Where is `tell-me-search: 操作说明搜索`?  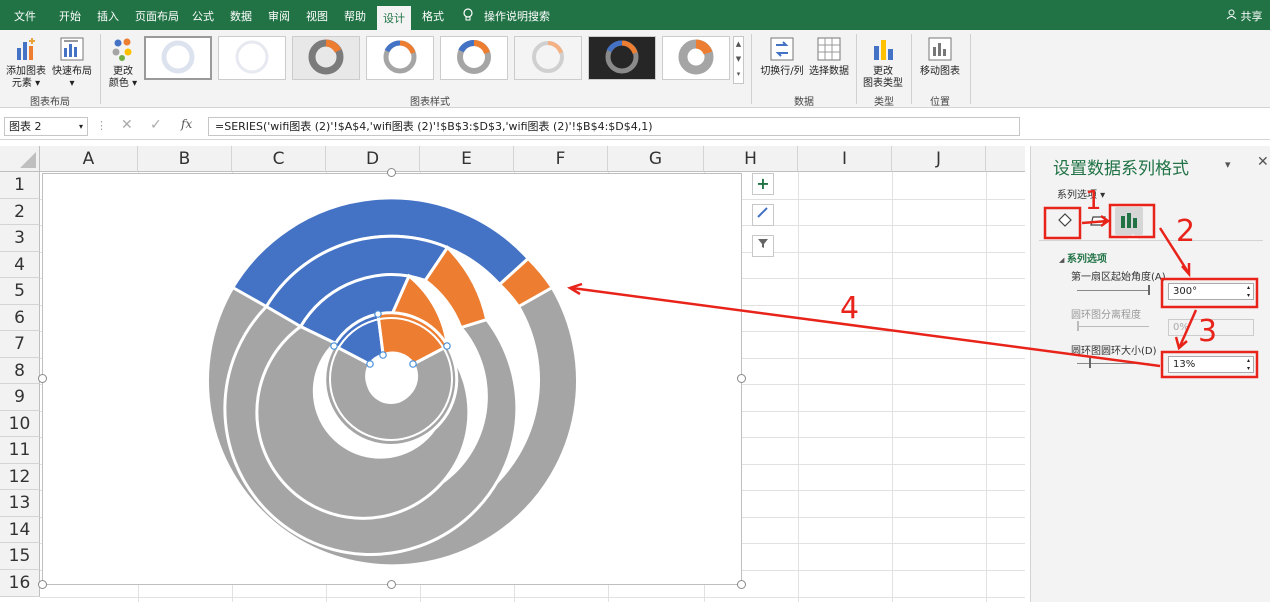
tell-me-search: 操作说明搜索 is located at coordinates (517, 15).